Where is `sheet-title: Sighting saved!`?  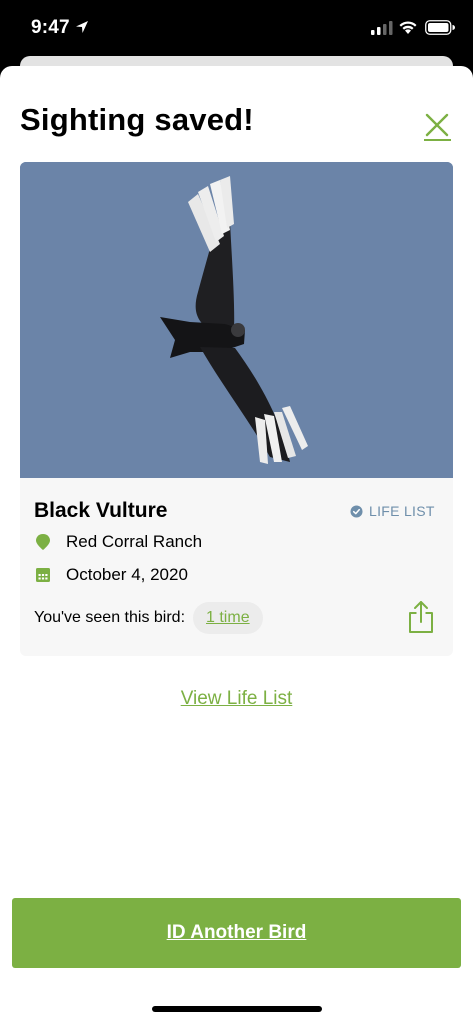 sheet-title: Sighting saved! is located at coordinates (137, 119).